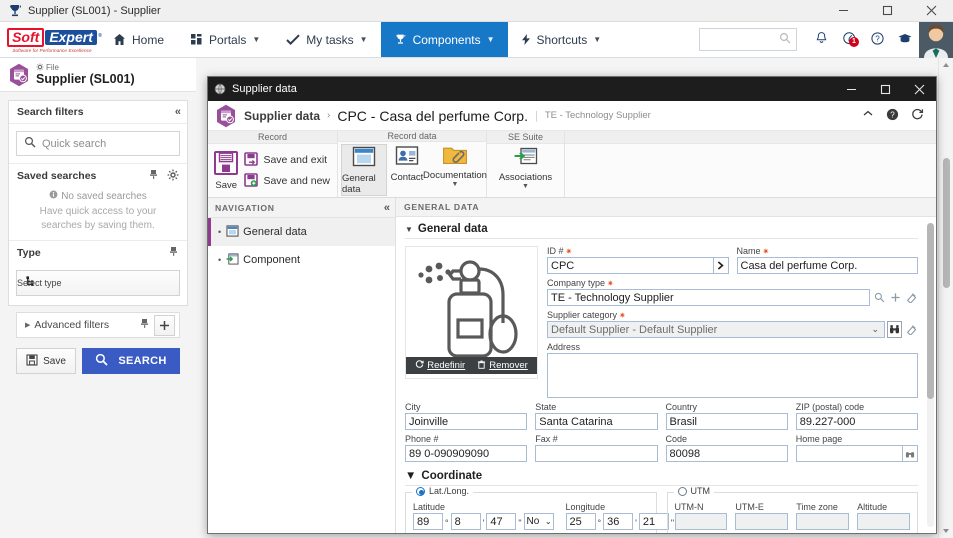 Image resolution: width=953 pixels, height=538 pixels. What do you see at coordinates (282, 116) in the screenshot?
I see `breadcrumb-root: Supplier data` at bounding box center [282, 116].